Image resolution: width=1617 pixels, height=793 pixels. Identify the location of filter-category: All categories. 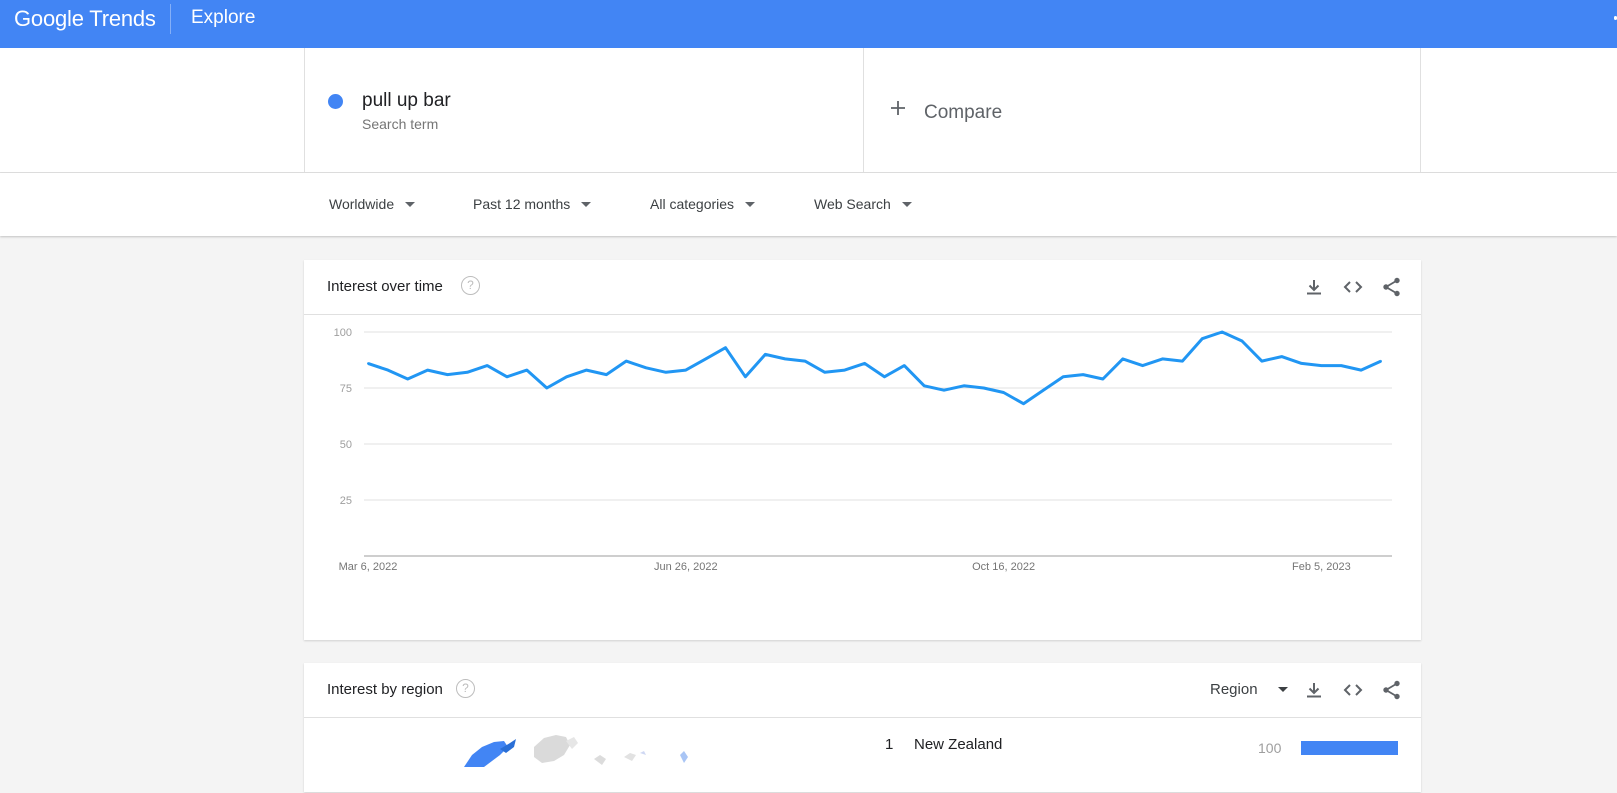
(703, 204).